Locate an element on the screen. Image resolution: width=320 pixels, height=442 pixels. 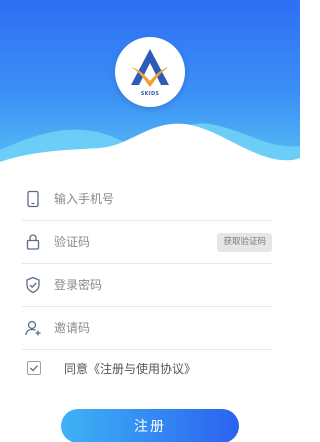
checkmark-icon is located at coordinates (34, 368).